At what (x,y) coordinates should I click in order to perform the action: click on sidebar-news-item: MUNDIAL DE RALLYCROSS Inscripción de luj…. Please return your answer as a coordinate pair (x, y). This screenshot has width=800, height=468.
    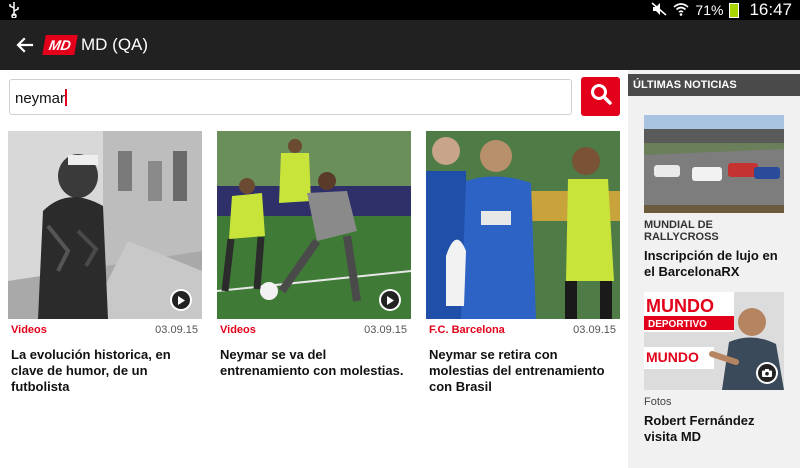
    Looking at the image, I should click on (714, 197).